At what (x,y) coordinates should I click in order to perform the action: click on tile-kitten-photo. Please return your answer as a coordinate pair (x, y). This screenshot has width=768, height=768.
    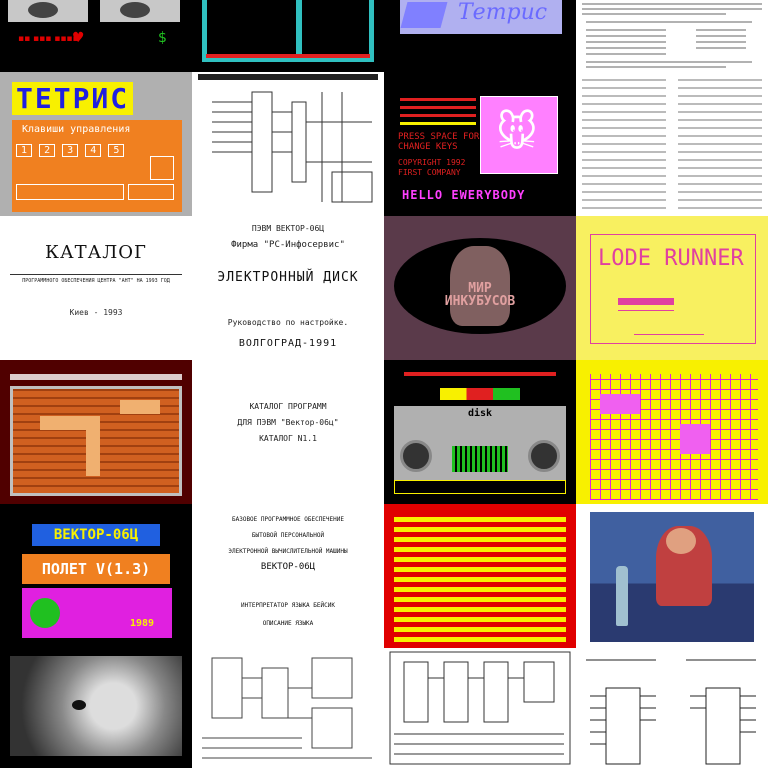
    Looking at the image, I should click on (96, 708).